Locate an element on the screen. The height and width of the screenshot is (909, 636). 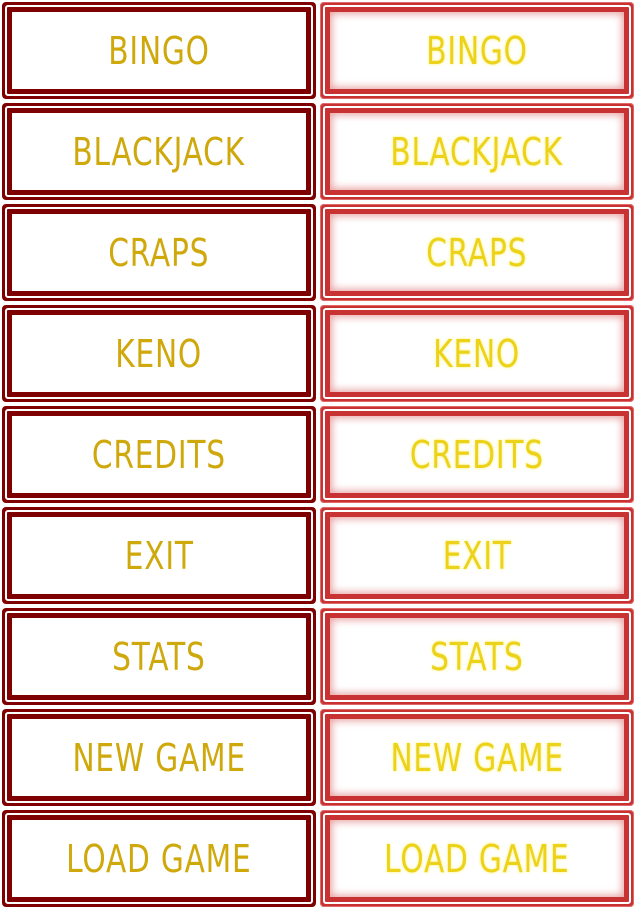
stats-button: STATS is located at coordinates (159, 656).